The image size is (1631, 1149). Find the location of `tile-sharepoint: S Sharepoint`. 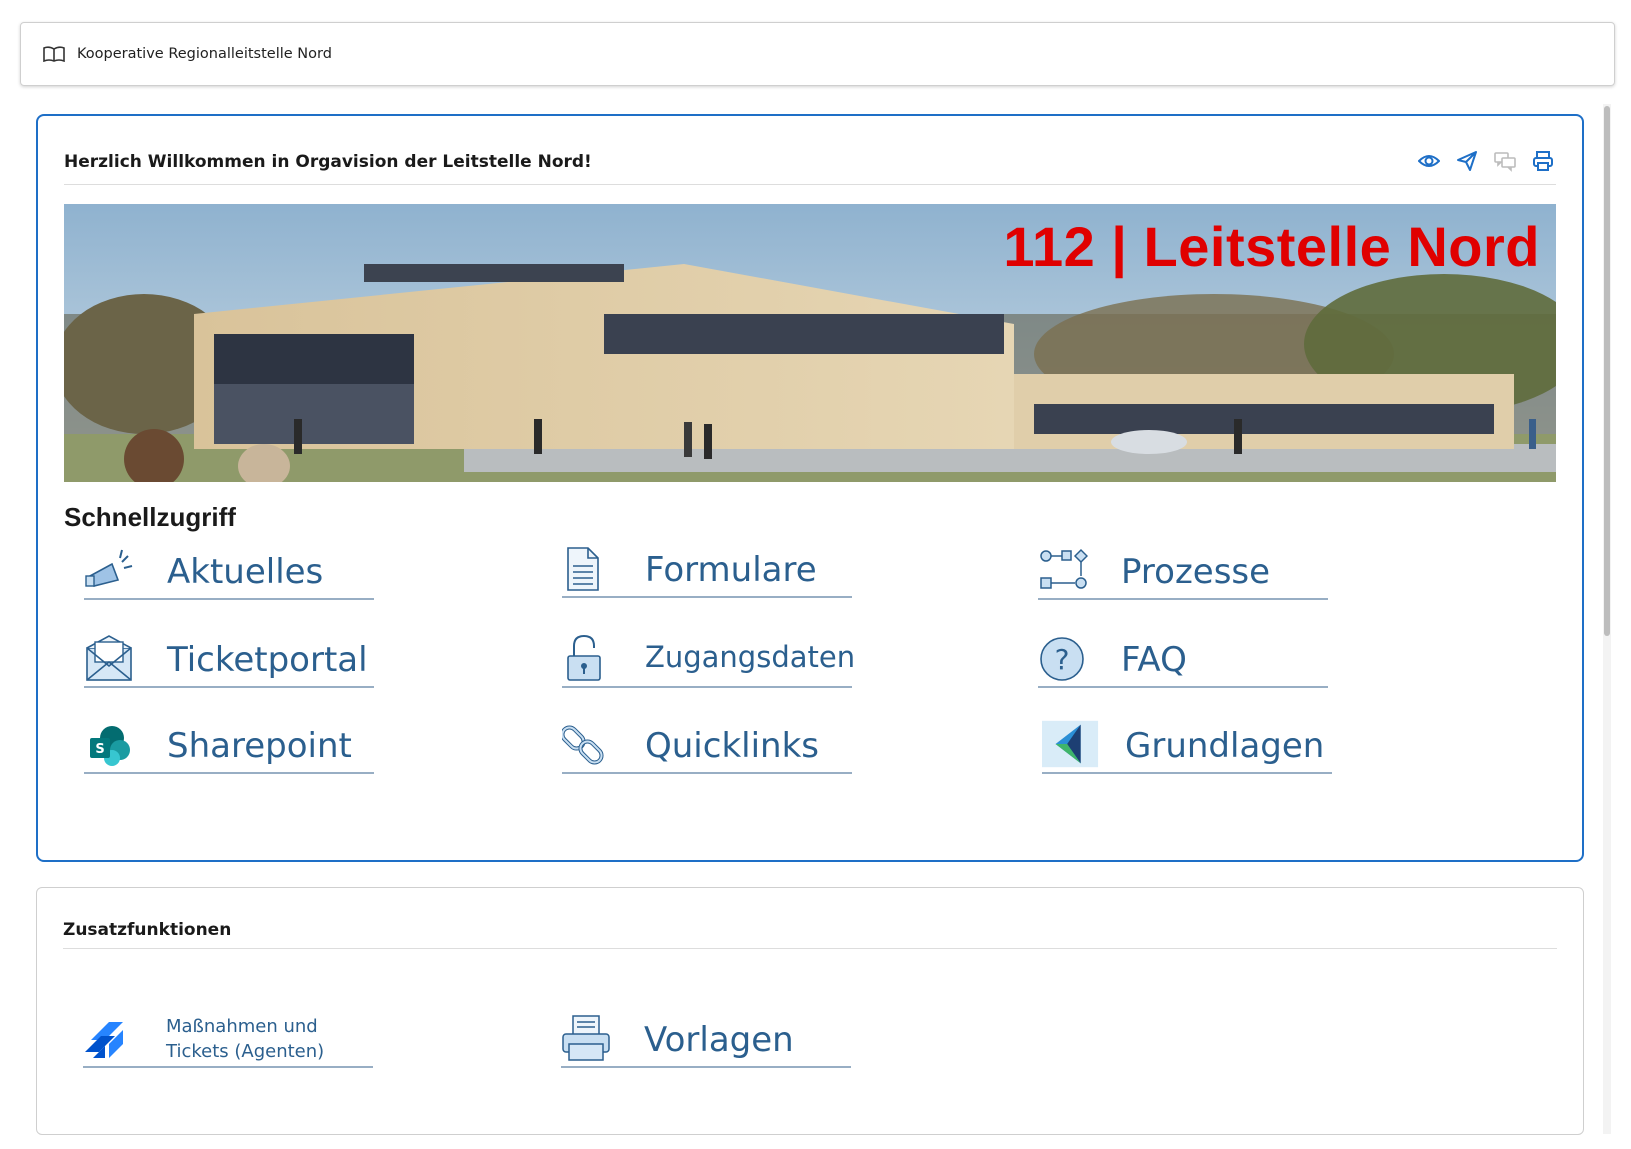

tile-sharepoint: S Sharepoint is located at coordinates (229, 745).